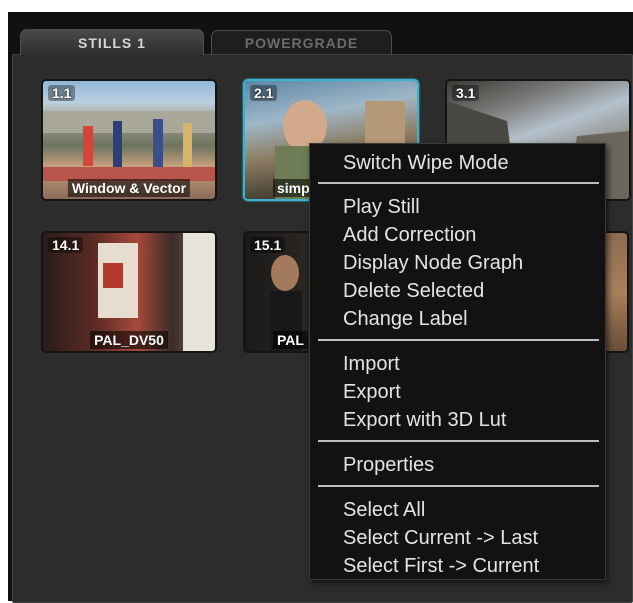 The width and height of the screenshot is (633, 603). Describe the element at coordinates (290, 340) in the screenshot. I see `still-label: PAL` at that location.